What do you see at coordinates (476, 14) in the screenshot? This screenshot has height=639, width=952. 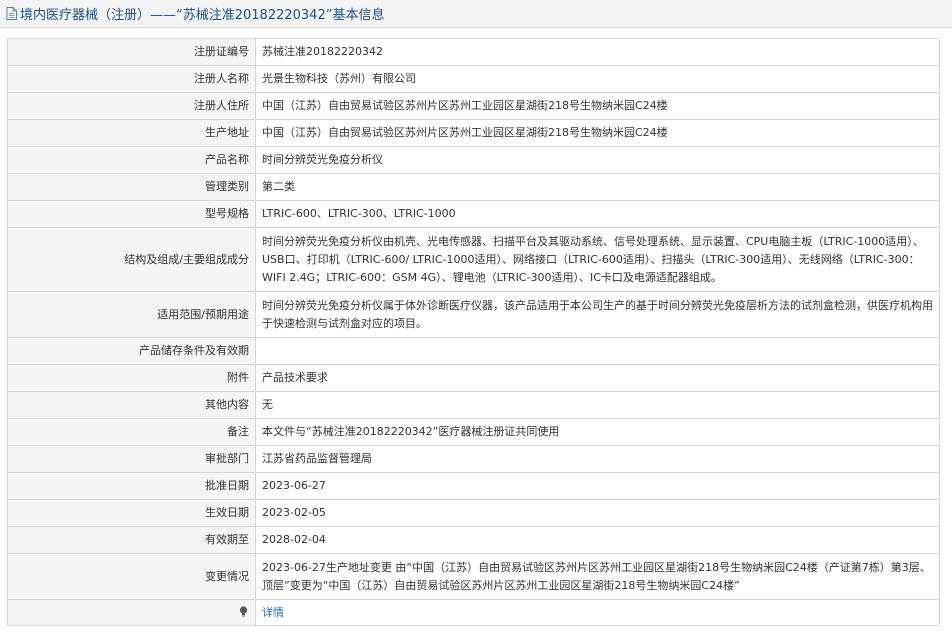 I see `page-header: 境内医疗器械（注册）——“苏械注准20182220342”基本信息` at bounding box center [476, 14].